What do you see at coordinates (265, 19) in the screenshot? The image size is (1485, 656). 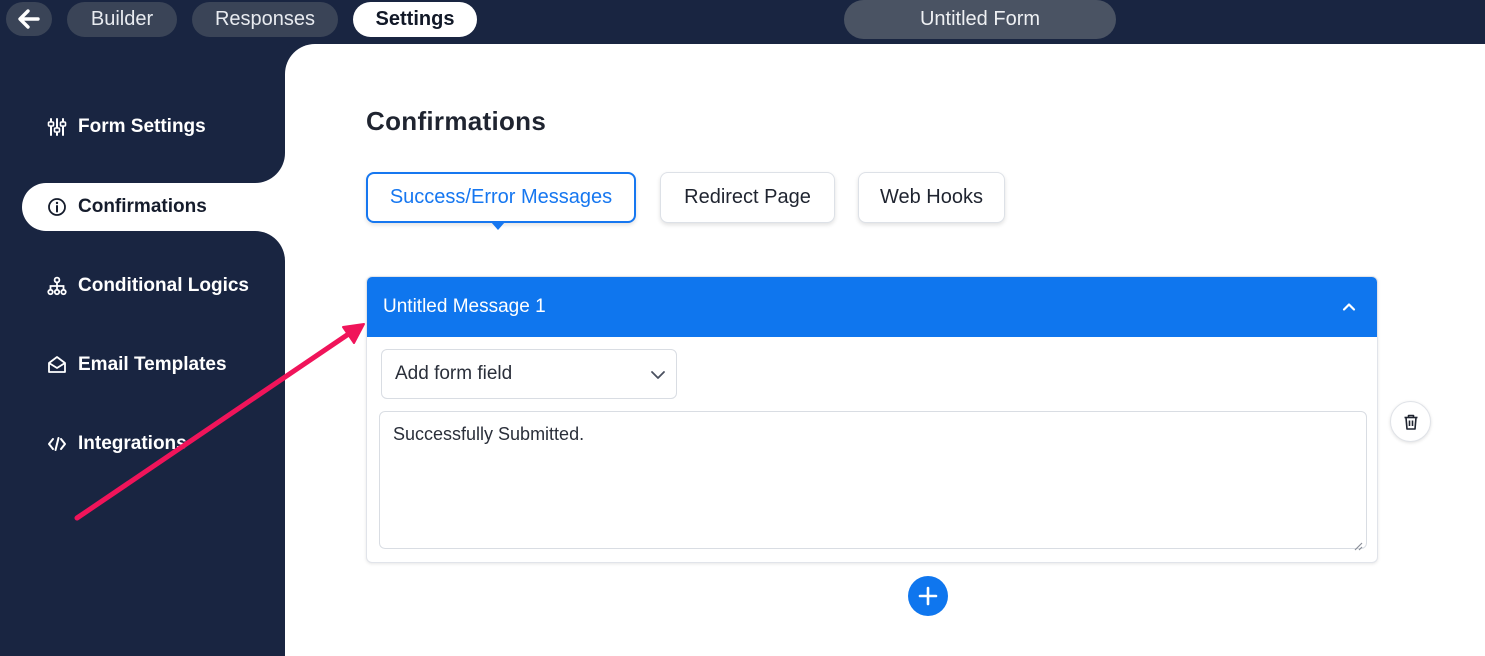 I see `tab-responses: Responses` at bounding box center [265, 19].